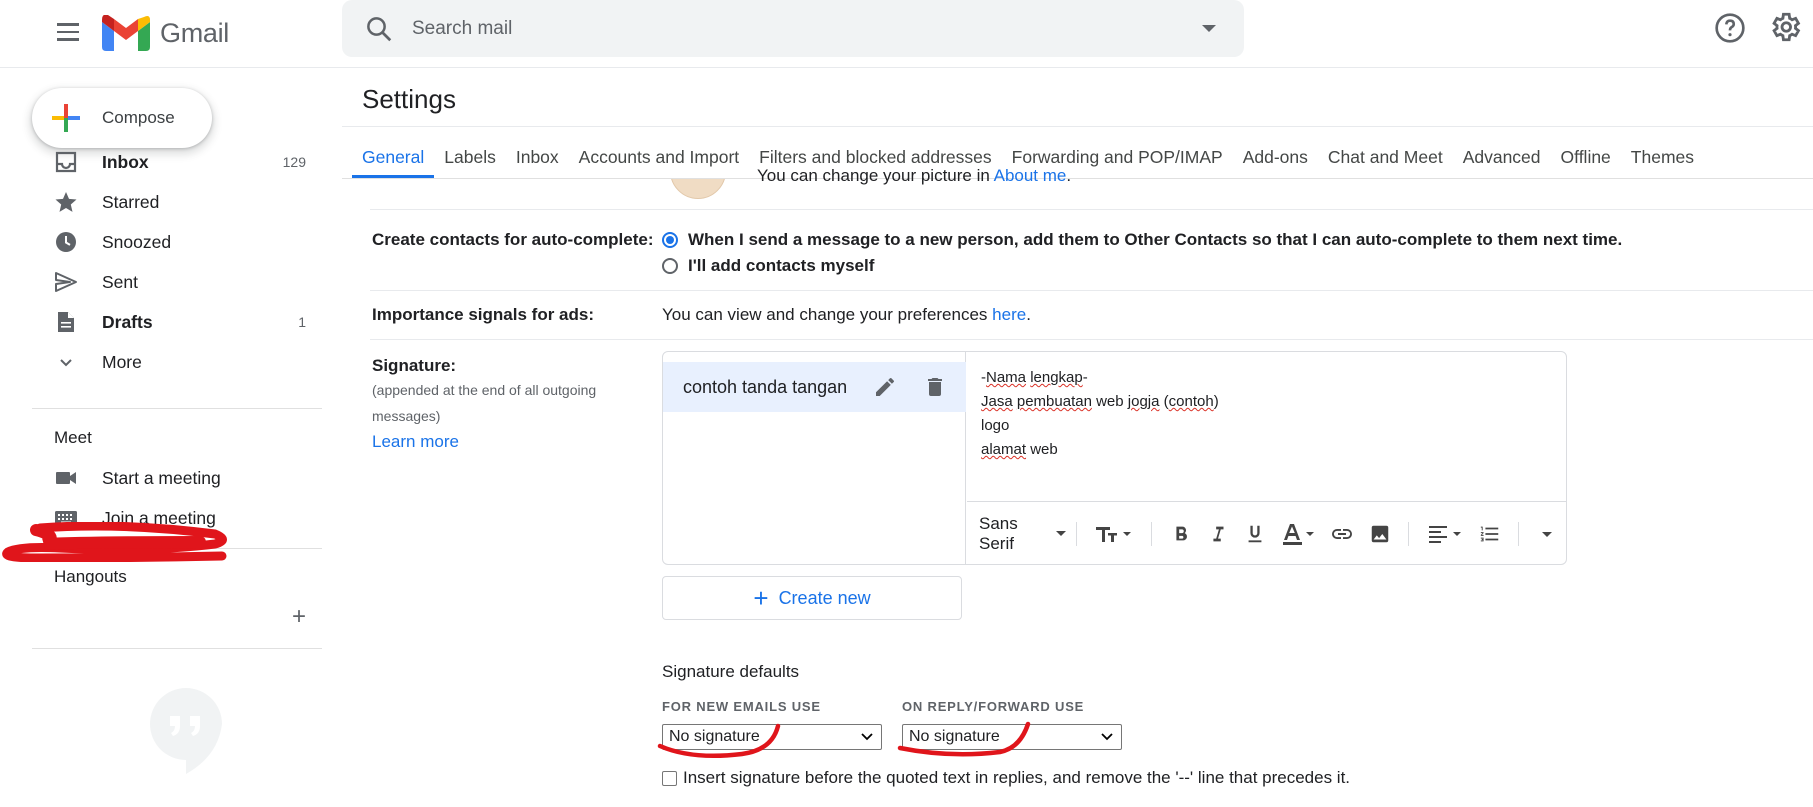 The width and height of the screenshot is (1813, 807). I want to click on compose-button: Compose, so click(122, 118).